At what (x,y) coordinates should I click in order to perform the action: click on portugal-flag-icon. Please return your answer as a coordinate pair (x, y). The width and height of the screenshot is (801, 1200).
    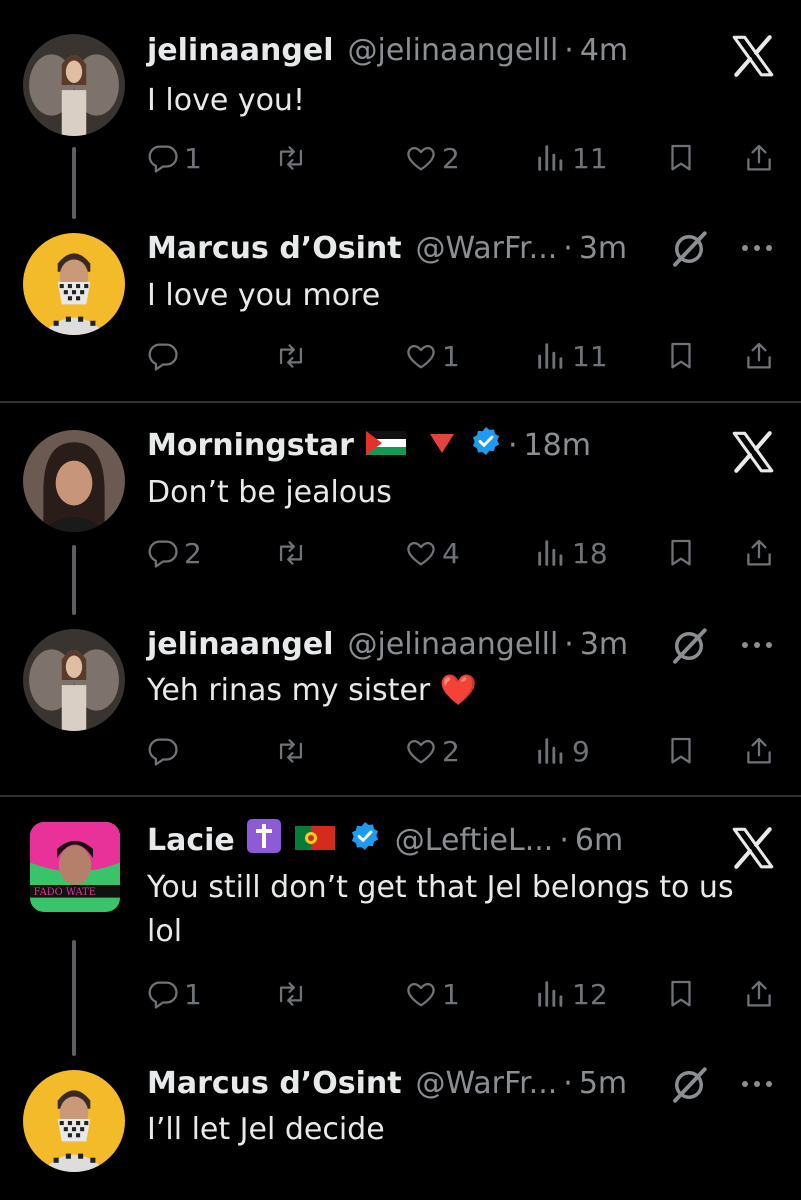
    Looking at the image, I should click on (314, 840).